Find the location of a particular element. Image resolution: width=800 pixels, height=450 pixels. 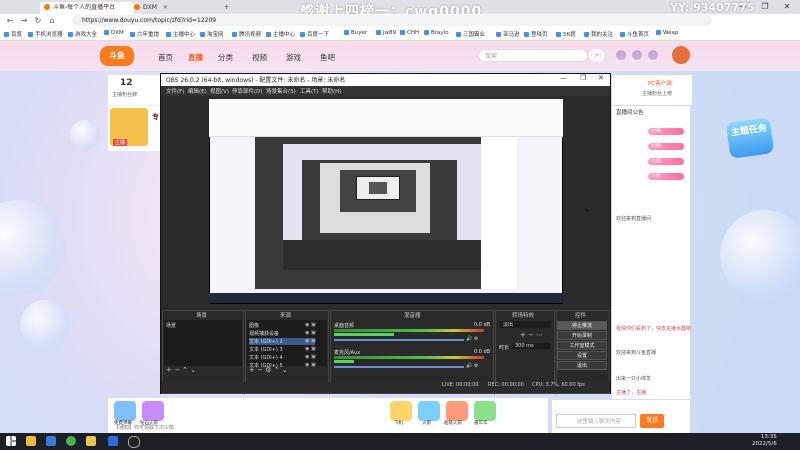

studio-mode-button: 工作室模式 is located at coordinates (582, 345).